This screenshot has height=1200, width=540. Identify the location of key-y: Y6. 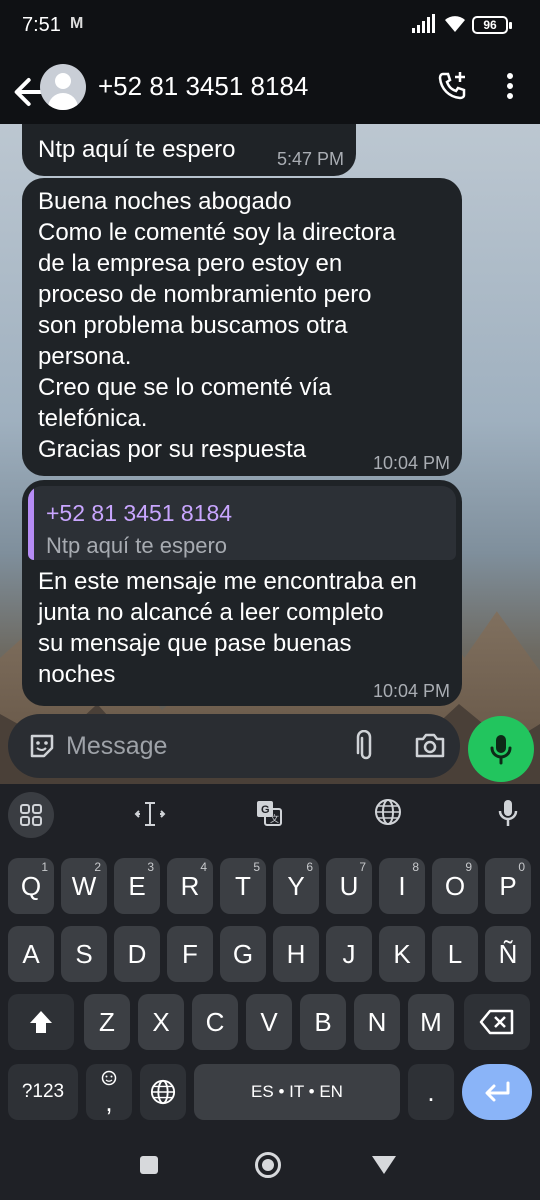
(296, 886).